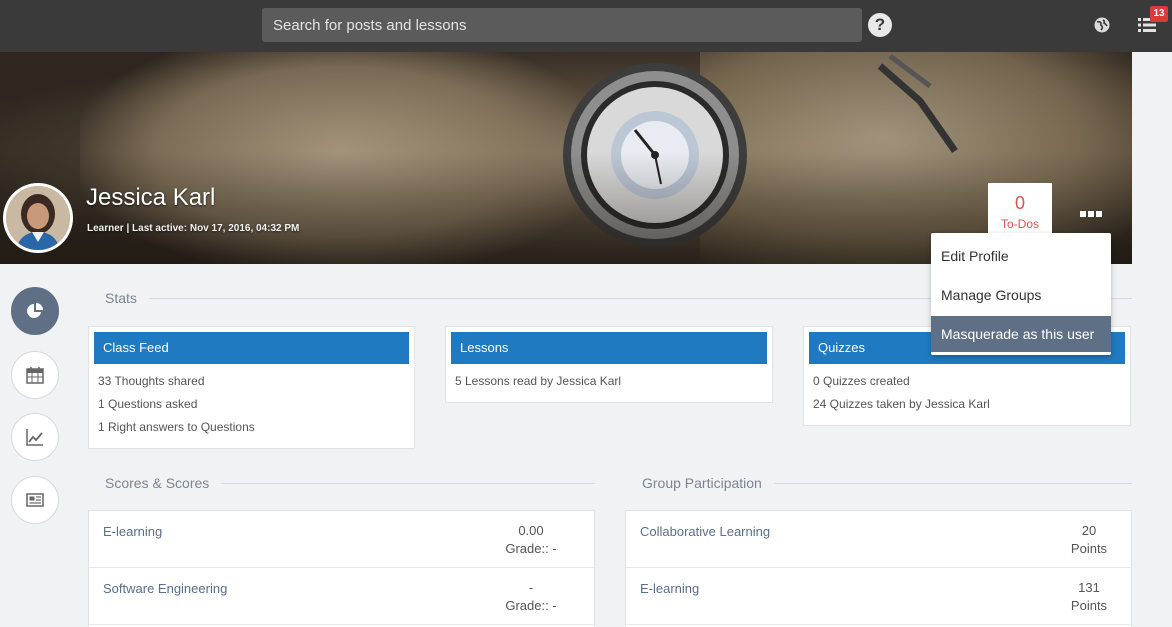 This screenshot has width=1172, height=627. I want to click on todos-count: 0, so click(1019, 203).